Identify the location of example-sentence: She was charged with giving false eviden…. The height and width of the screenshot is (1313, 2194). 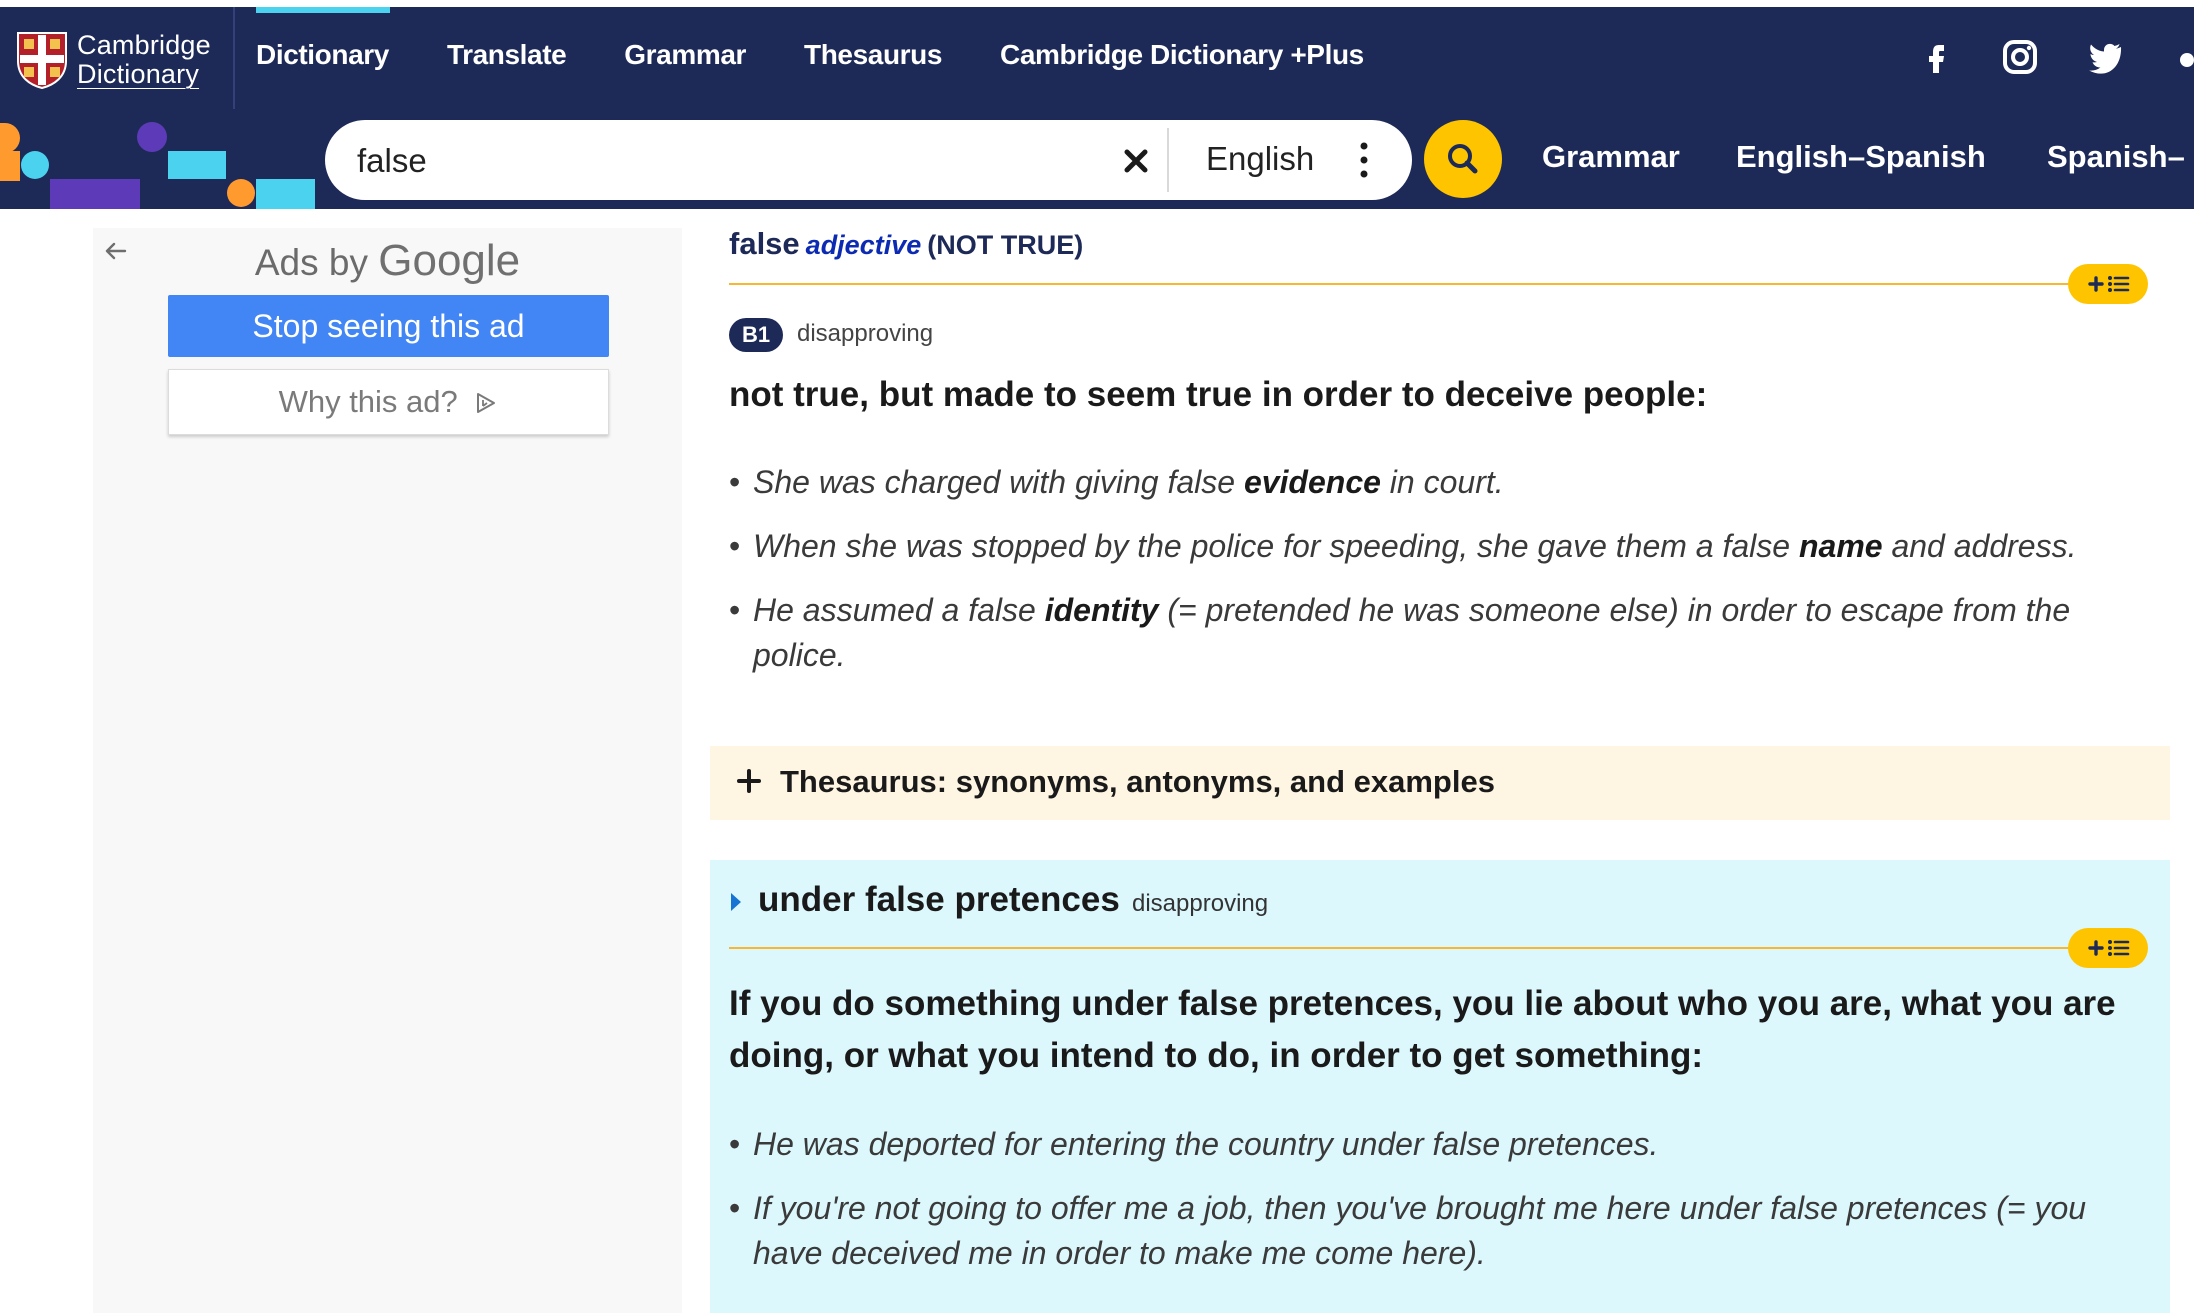
(1416, 482).